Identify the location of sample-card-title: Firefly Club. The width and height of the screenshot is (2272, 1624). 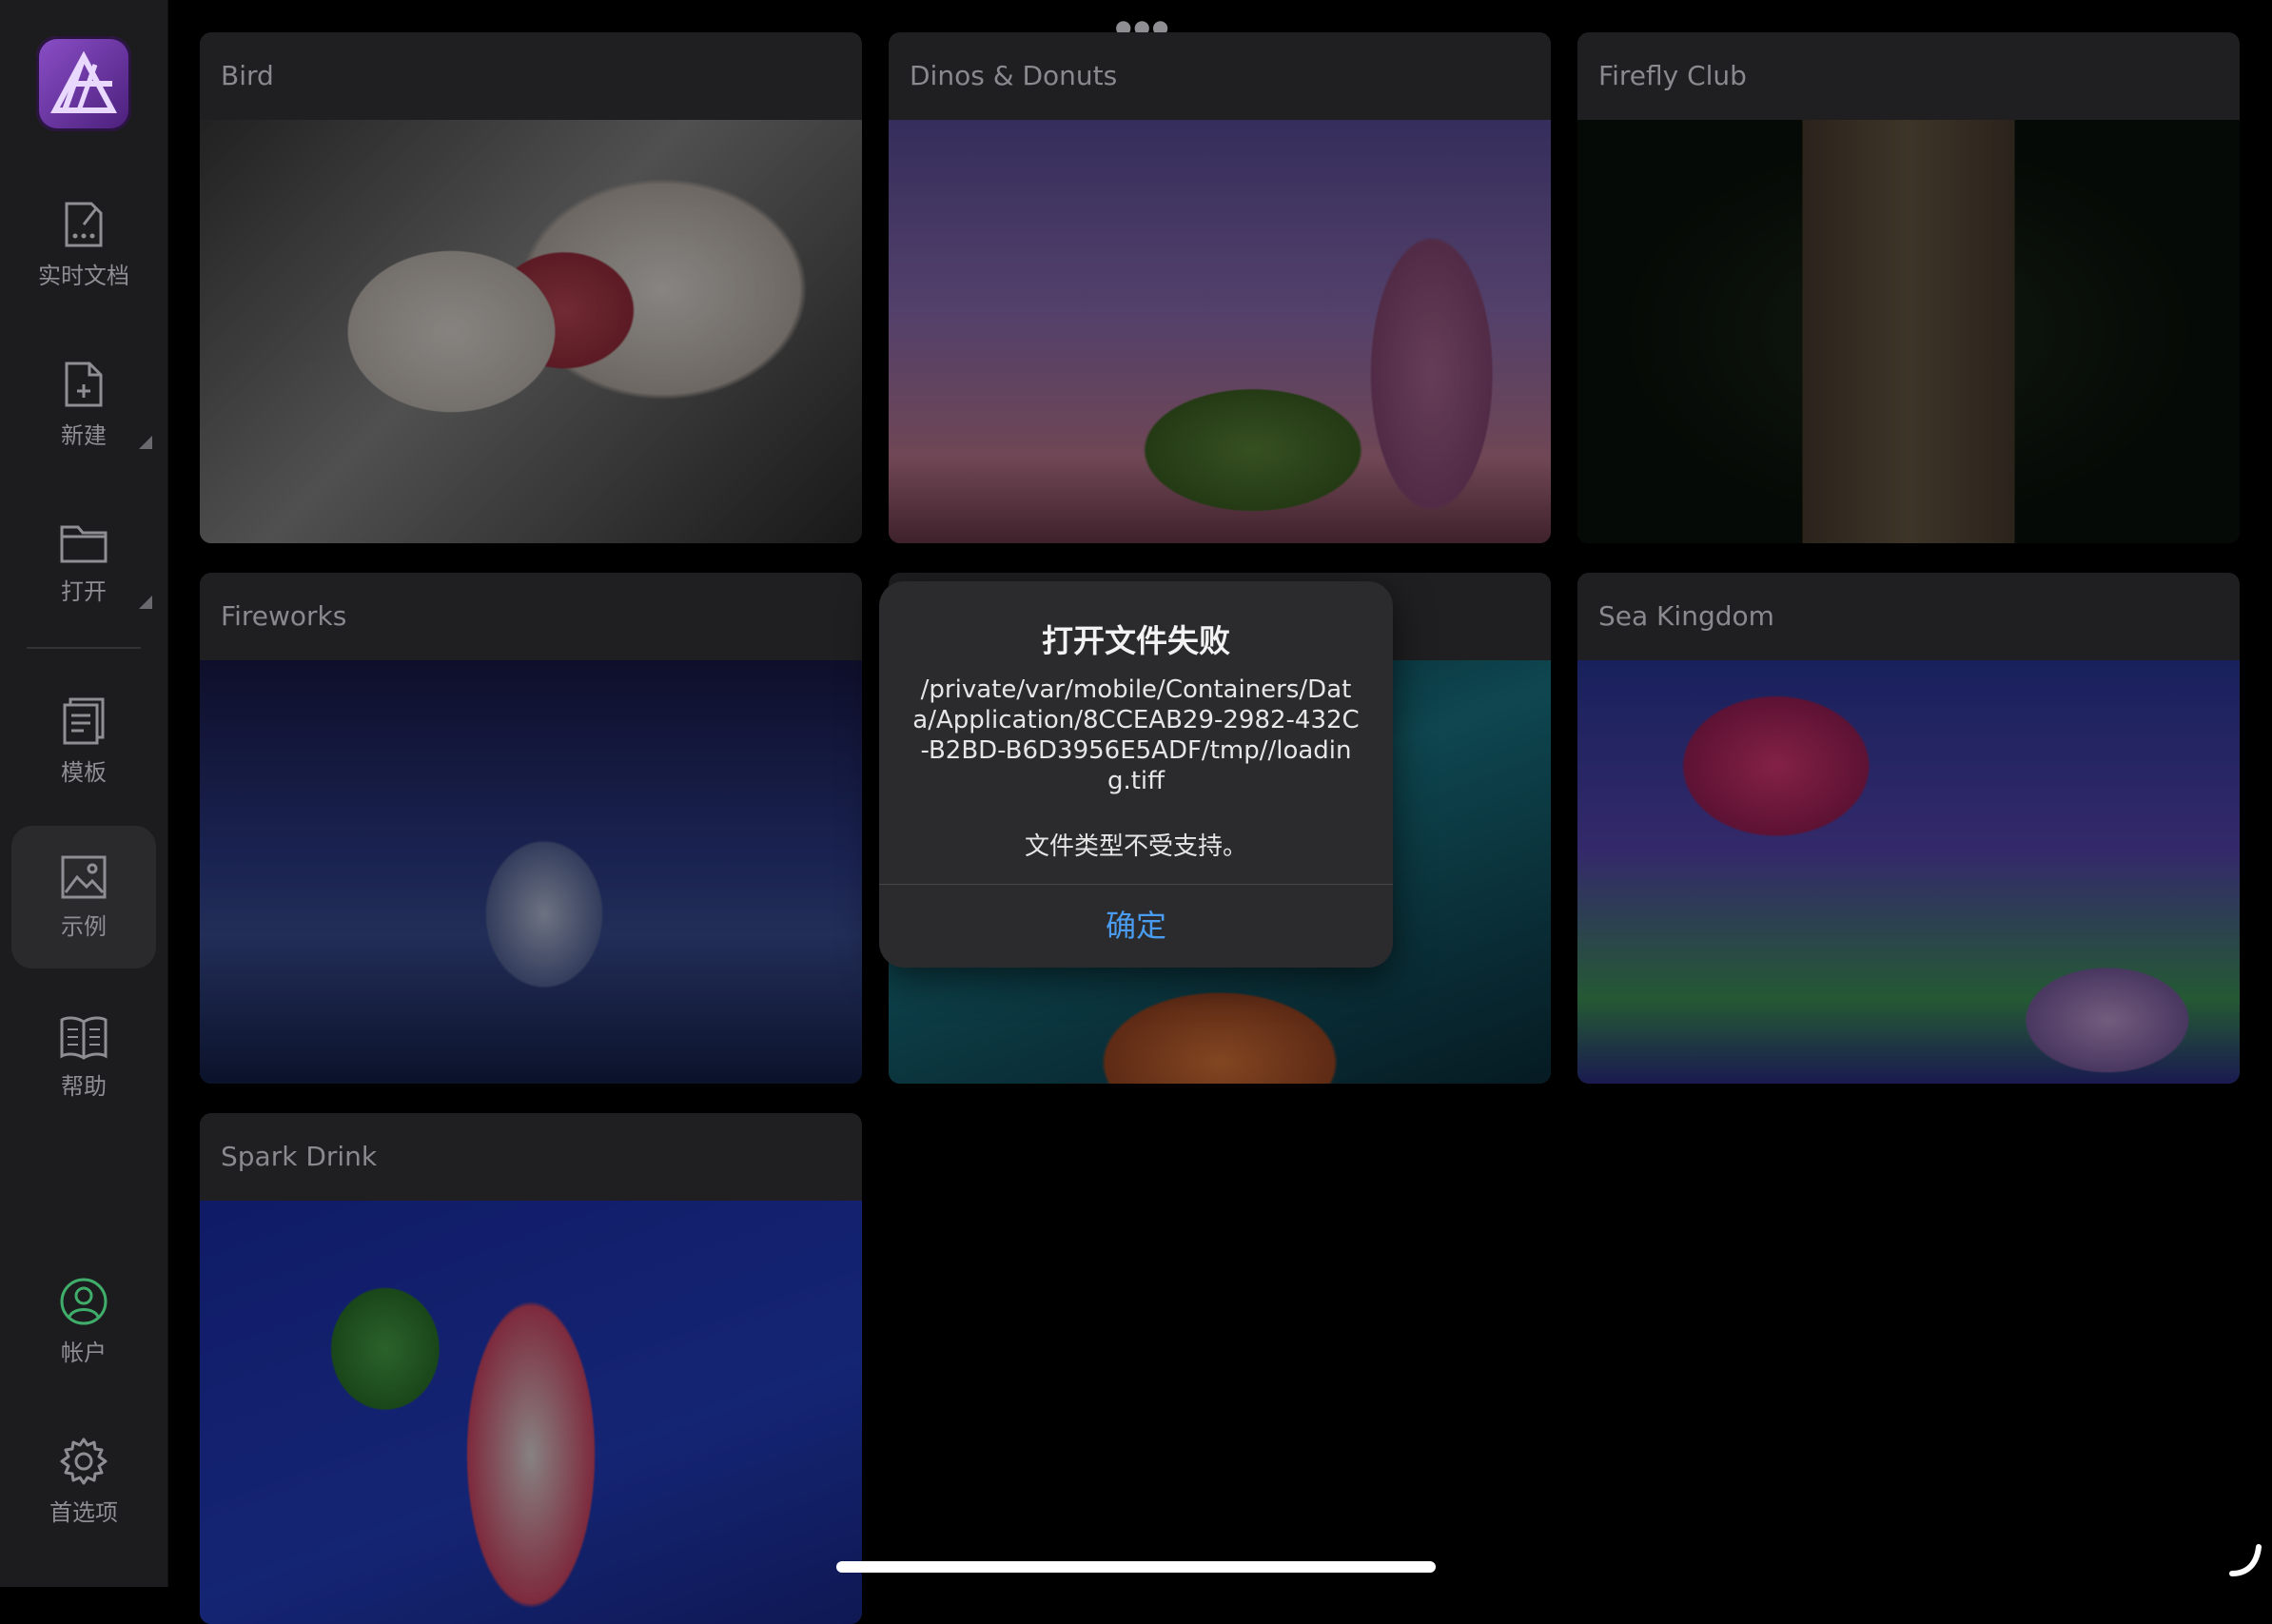
(1672, 75).